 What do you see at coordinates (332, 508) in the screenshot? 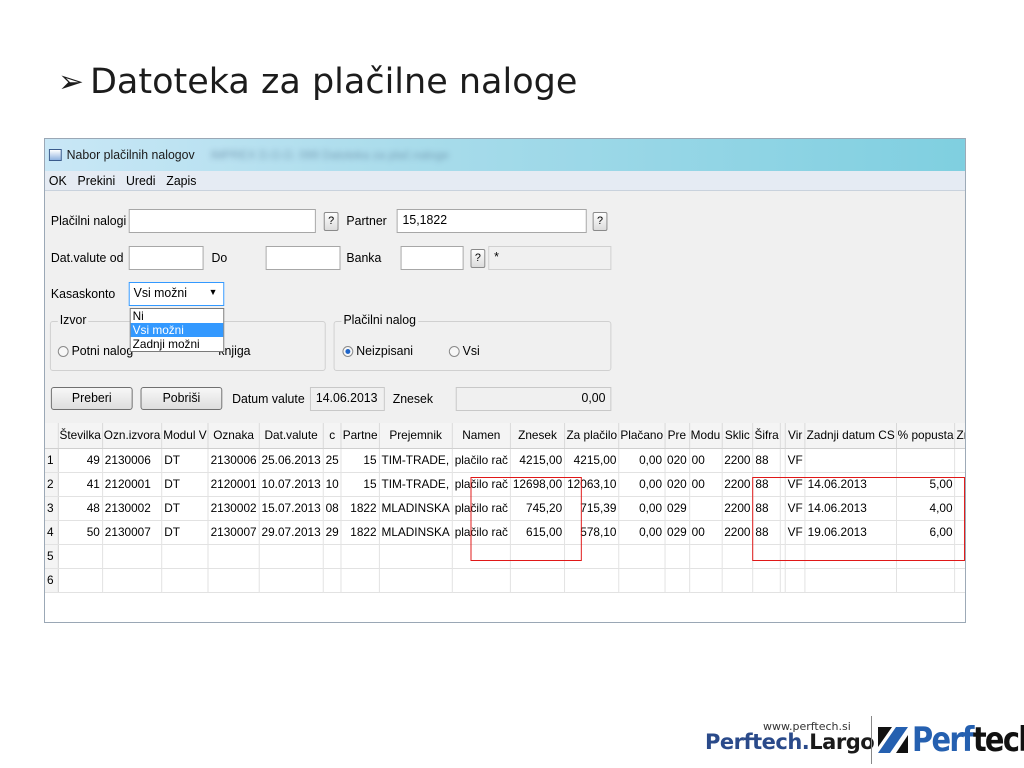
I see `table-cell: 08` at bounding box center [332, 508].